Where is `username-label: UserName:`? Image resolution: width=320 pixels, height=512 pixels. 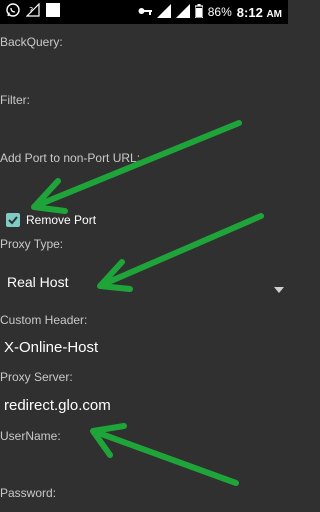
username-label: UserName: is located at coordinates (30, 436).